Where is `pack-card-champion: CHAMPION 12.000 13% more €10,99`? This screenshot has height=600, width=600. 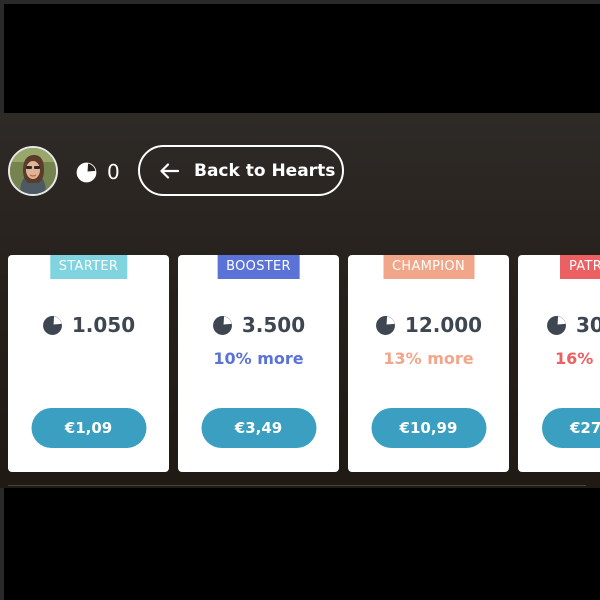
pack-card-champion: CHAMPION 12.000 13% more €10,99 is located at coordinates (428, 363).